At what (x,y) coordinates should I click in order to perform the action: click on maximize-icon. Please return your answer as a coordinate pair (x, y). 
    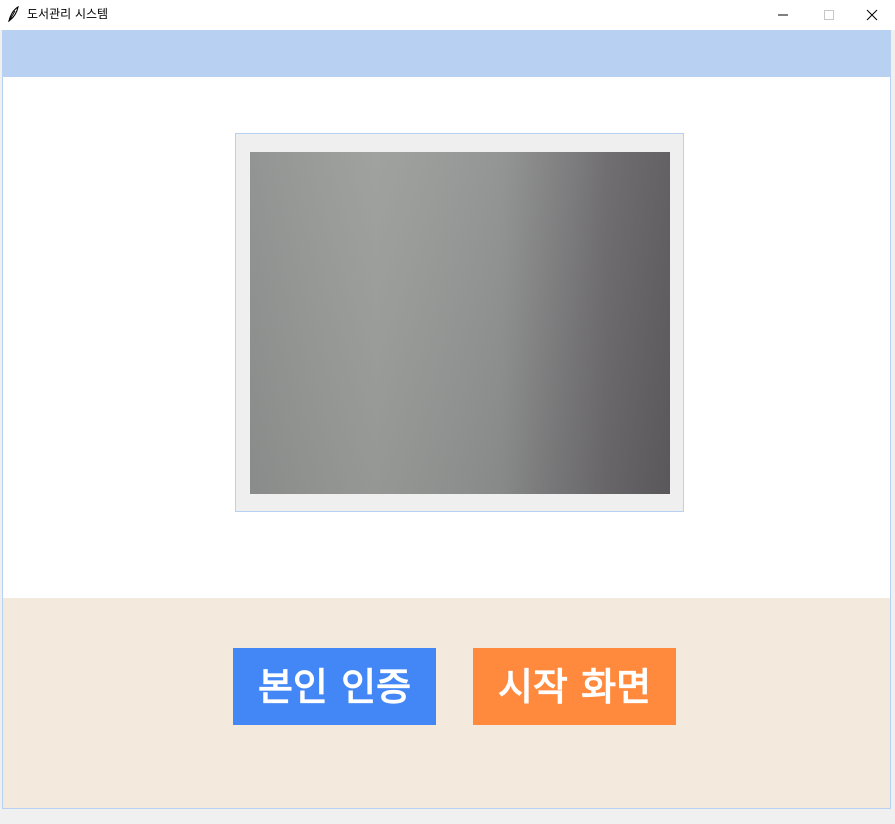
    Looking at the image, I should click on (829, 15).